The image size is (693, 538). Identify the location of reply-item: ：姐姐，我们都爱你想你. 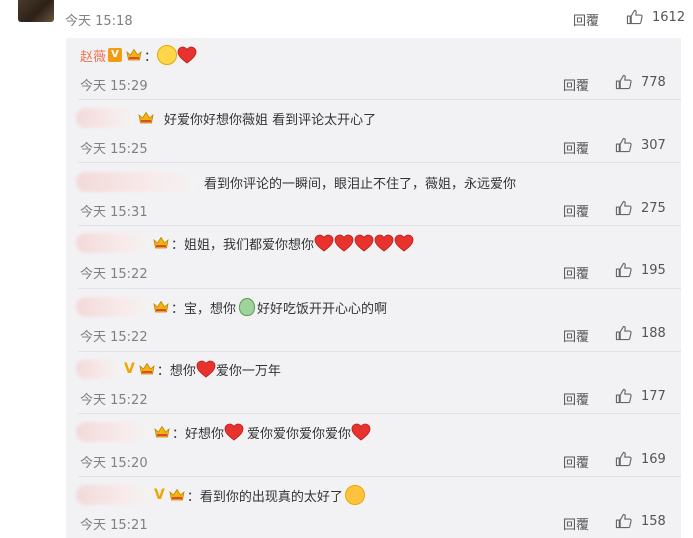
(245, 243).